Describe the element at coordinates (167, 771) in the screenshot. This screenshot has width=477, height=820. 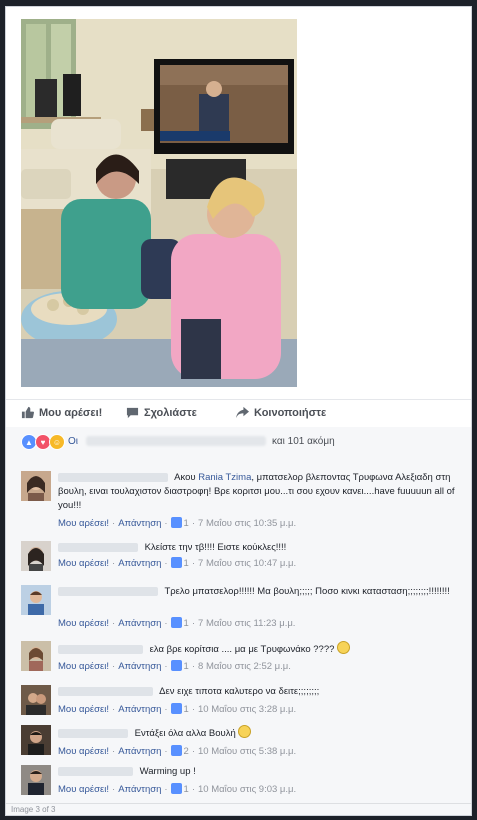
I see `comment-text-rest: Warming up !` at that location.